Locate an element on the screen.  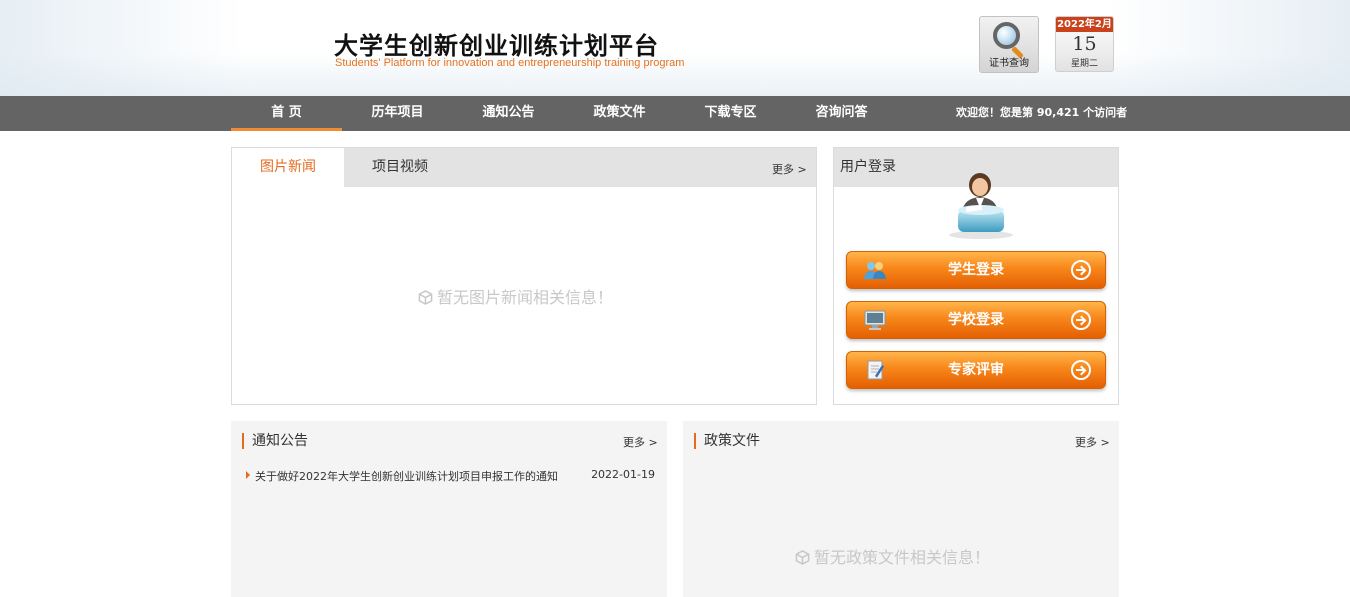
magnifier-icon is located at coordinates (1006, 35).